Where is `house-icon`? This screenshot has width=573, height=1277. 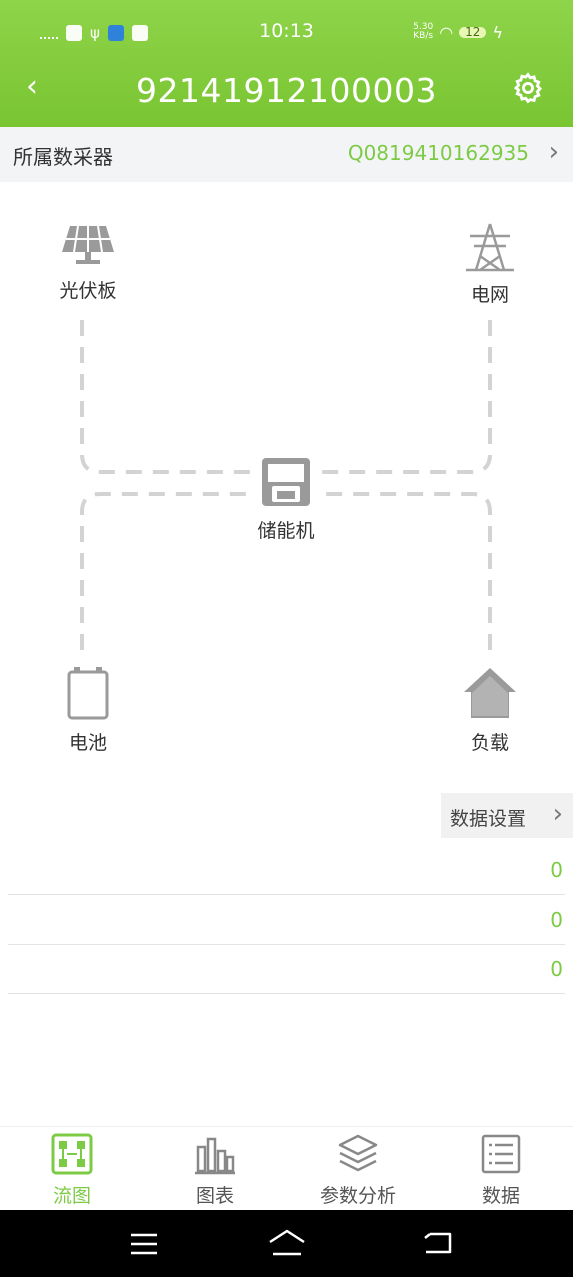 house-icon is located at coordinates (490, 693).